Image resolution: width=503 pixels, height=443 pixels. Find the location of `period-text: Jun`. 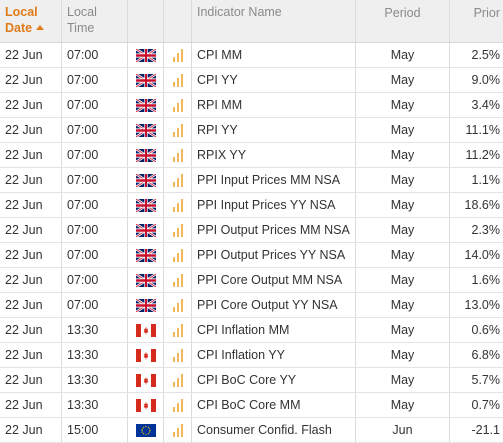

period-text: Jun is located at coordinates (402, 430).